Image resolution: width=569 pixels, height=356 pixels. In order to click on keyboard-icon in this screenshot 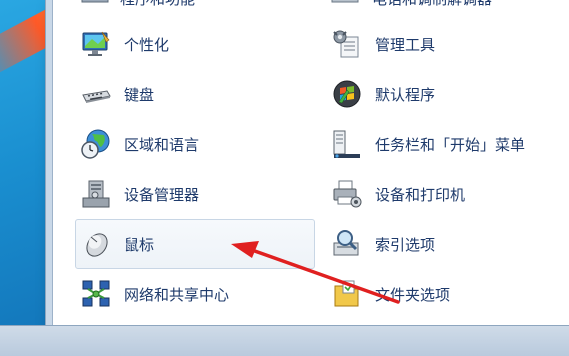, I will do `click(96, 96)`.